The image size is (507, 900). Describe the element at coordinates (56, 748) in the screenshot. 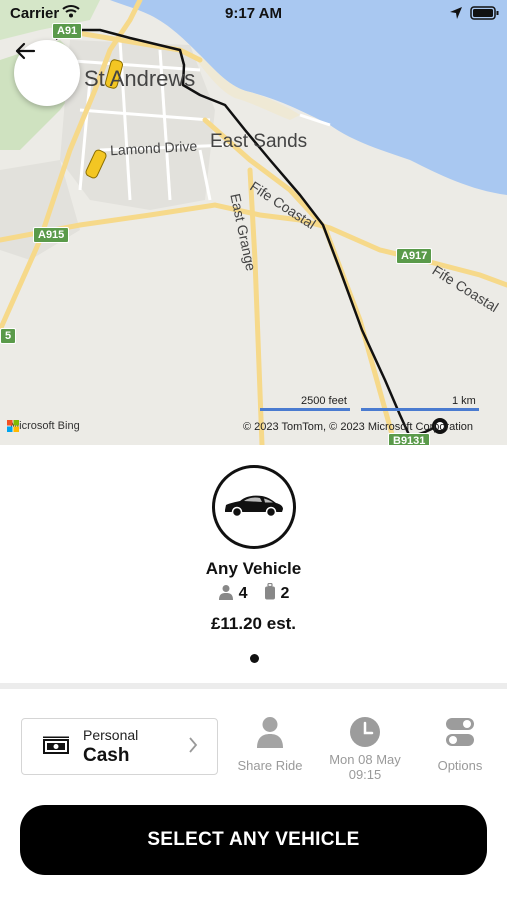

I see `cash-icon` at that location.